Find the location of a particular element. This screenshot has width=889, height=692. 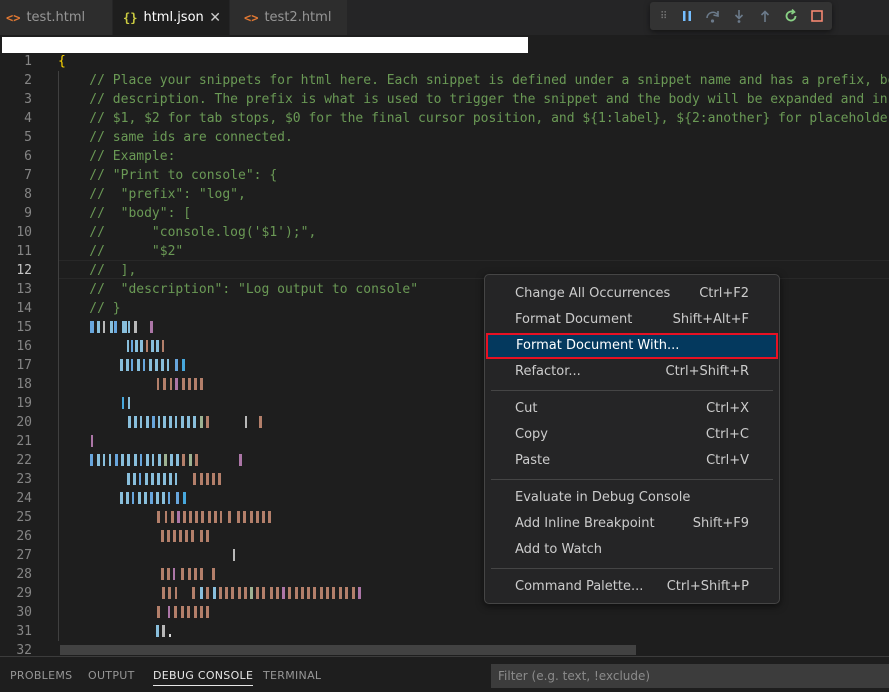

tab-problems: PROBLEMS is located at coordinates (41, 675).